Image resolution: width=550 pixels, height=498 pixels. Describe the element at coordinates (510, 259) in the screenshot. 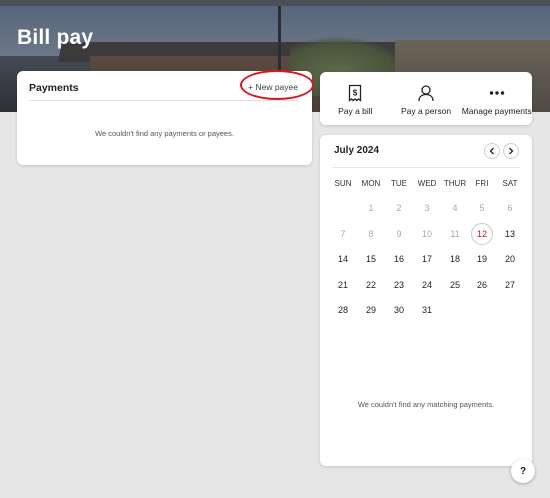

I see `calendar-day: 20` at that location.